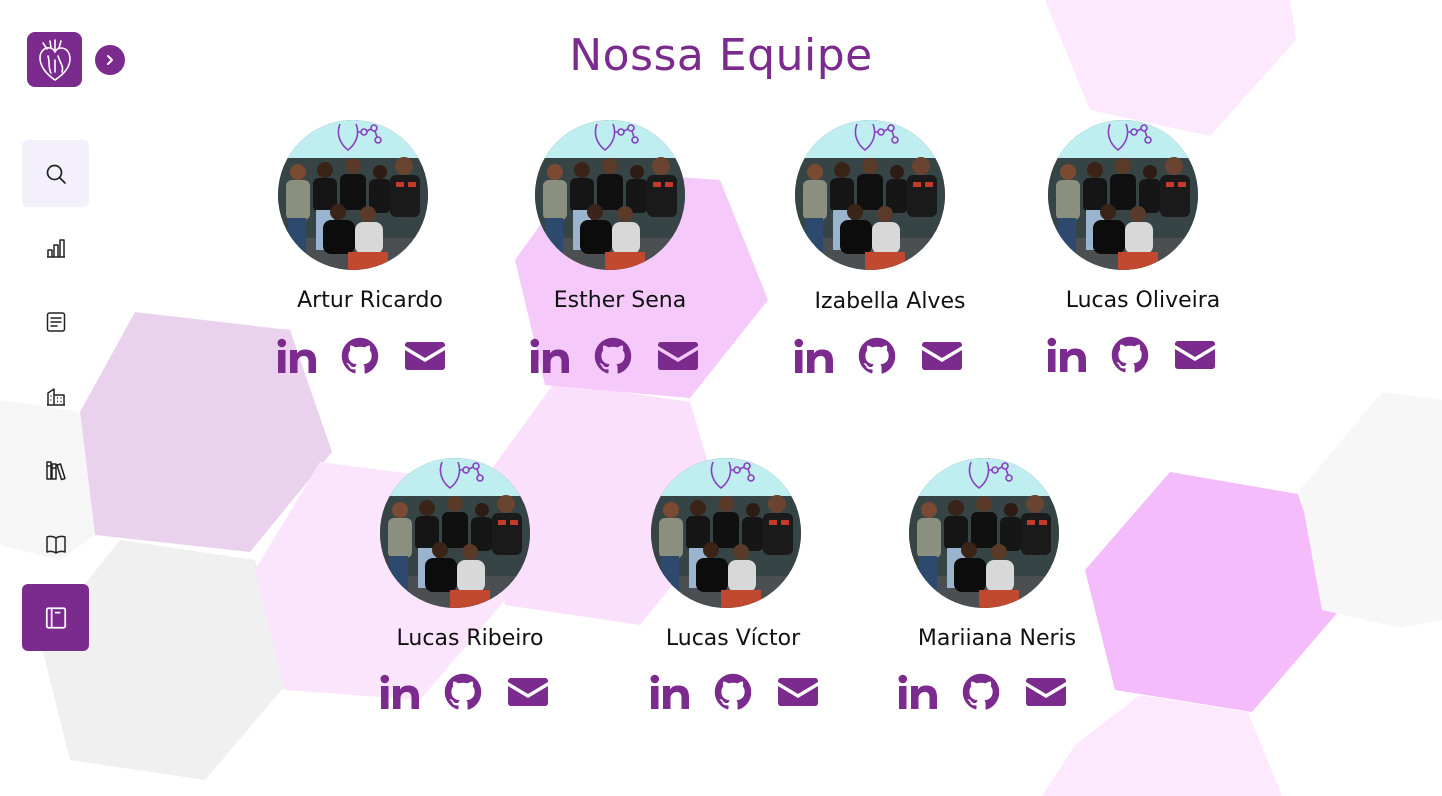 Image resolution: width=1442 pixels, height=796 pixels. I want to click on member-name: Izabella Alves, so click(890, 301).